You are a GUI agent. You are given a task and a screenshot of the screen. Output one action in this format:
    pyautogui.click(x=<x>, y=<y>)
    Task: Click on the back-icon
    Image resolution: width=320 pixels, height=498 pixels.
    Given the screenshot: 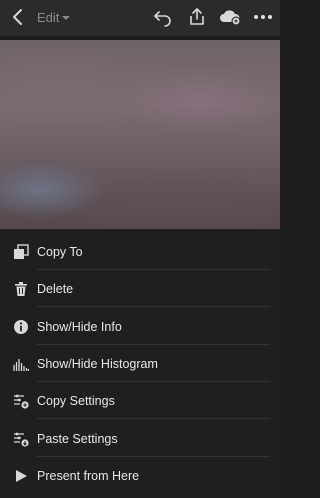 What is the action you would take?
    pyautogui.click(x=19, y=17)
    